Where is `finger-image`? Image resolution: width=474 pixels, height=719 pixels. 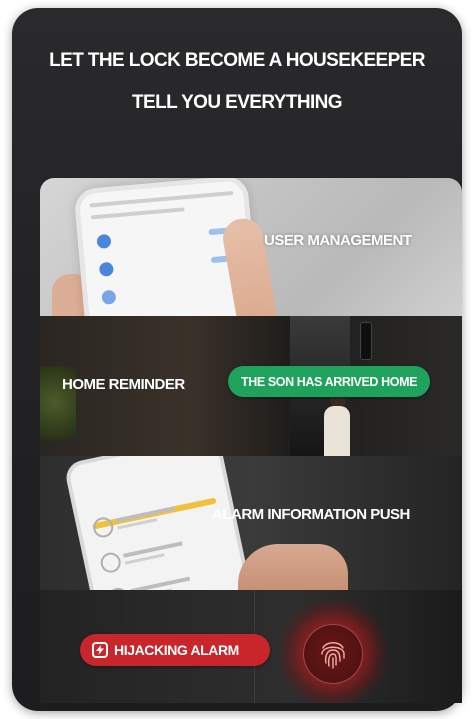
finger-image is located at coordinates (293, 567).